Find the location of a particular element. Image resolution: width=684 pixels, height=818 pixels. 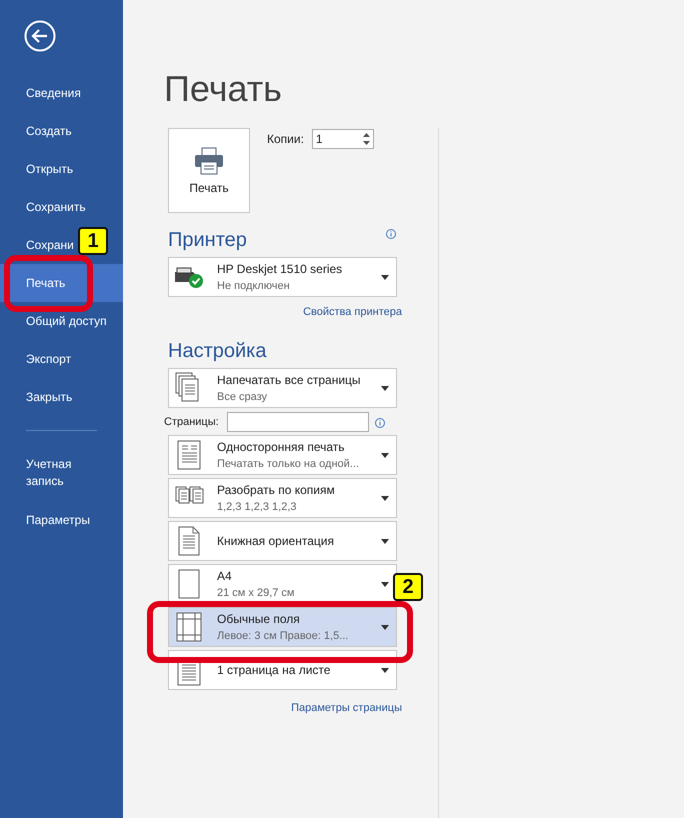

setting-title: Напечатать все страницы is located at coordinates (289, 380).